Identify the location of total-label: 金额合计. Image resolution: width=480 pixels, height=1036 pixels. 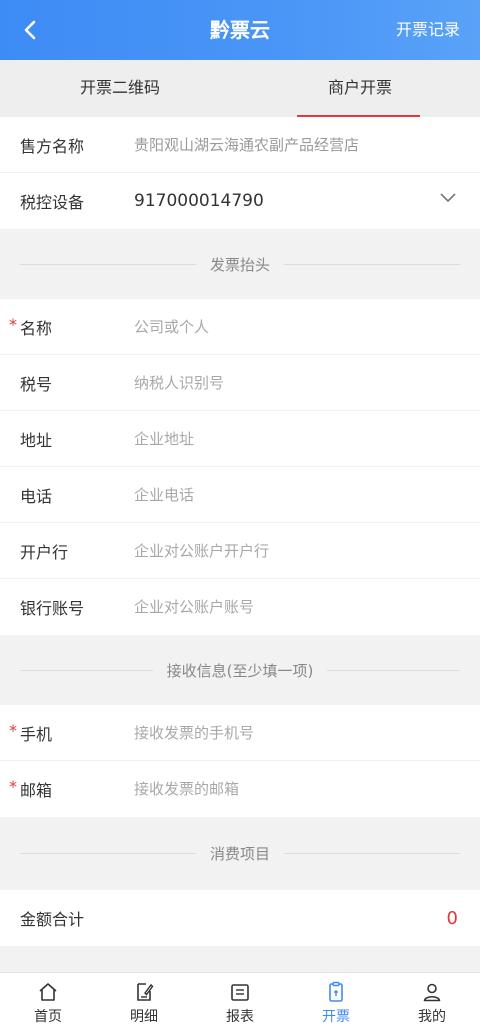
(52, 919).